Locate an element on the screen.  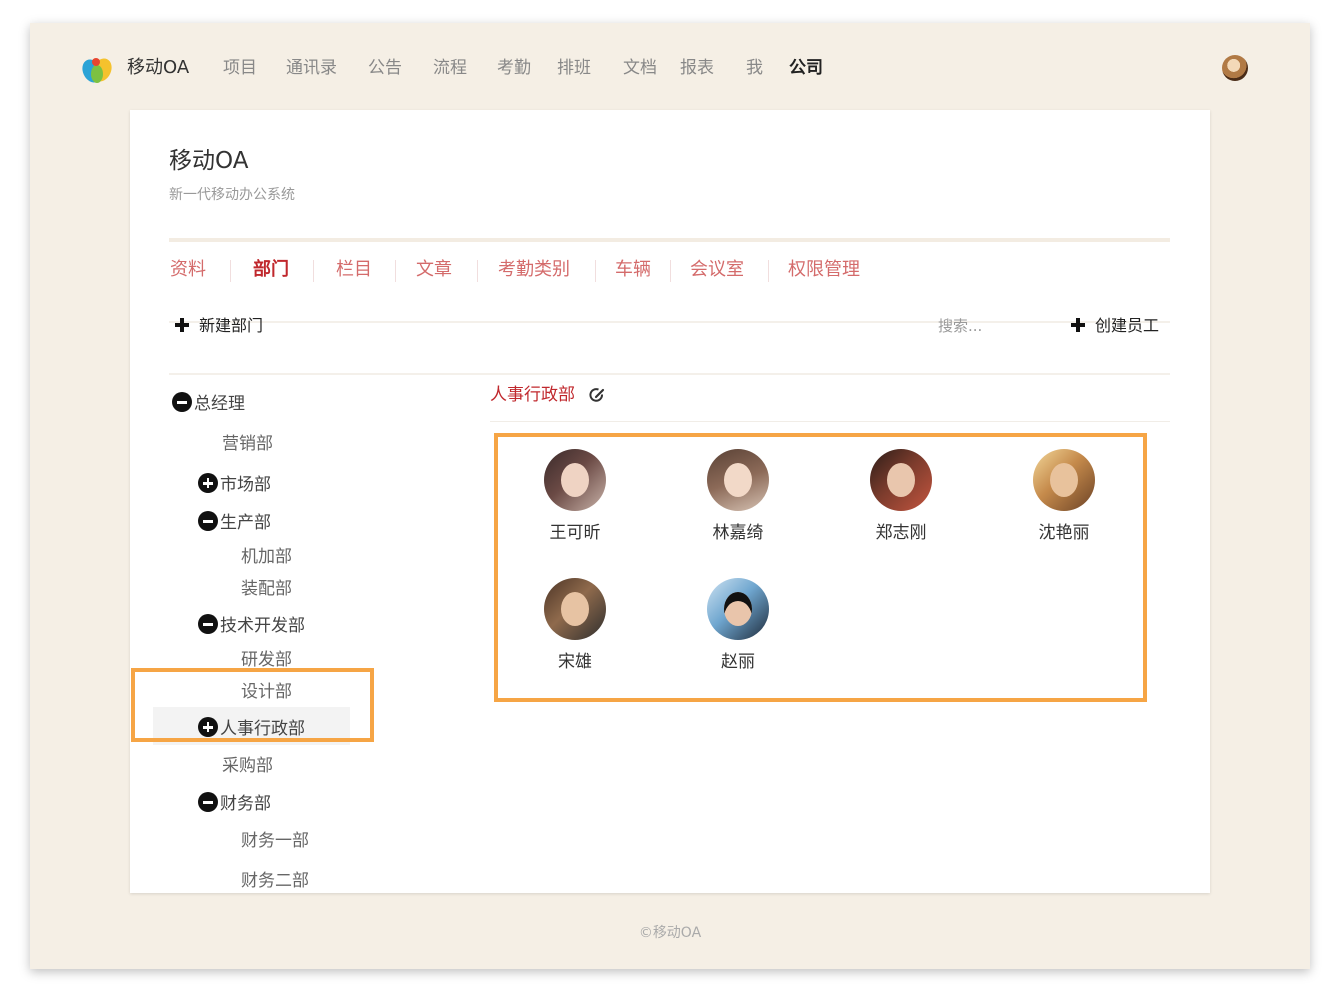
nav-item-company: 公司 is located at coordinates (806, 68).